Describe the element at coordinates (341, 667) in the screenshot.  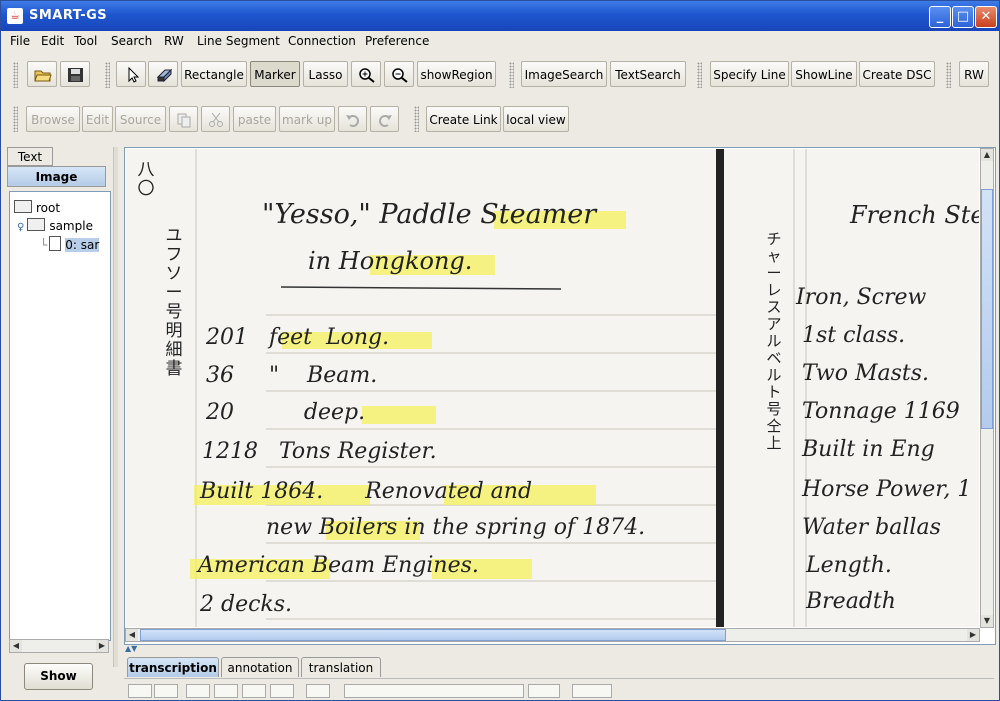
I see `tab-translation: translation` at that location.